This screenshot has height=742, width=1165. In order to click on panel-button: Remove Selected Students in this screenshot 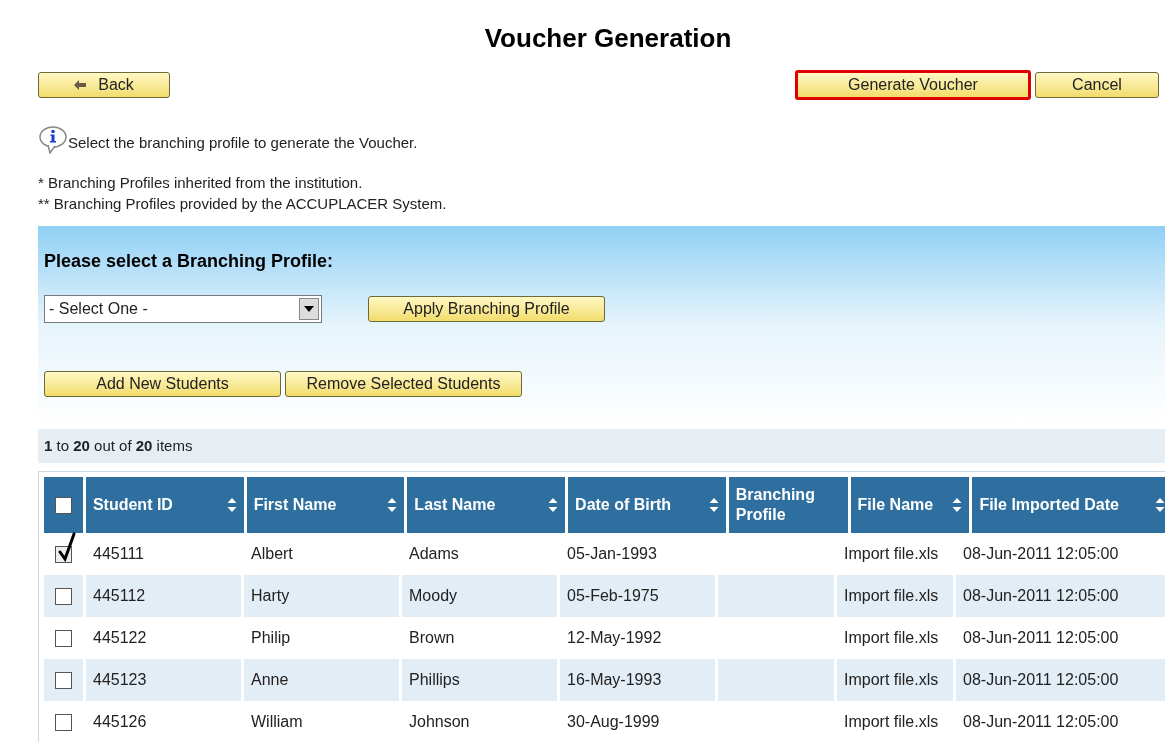, I will do `click(403, 384)`.